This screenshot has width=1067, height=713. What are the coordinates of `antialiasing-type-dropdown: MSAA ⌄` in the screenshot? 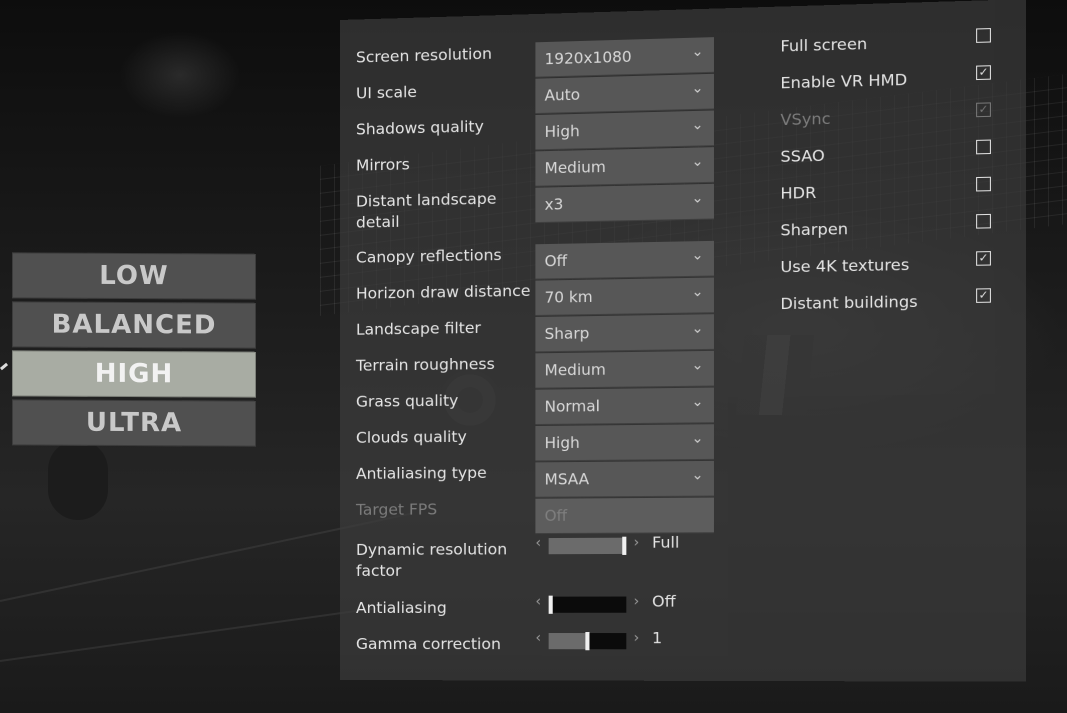 It's located at (624, 479).